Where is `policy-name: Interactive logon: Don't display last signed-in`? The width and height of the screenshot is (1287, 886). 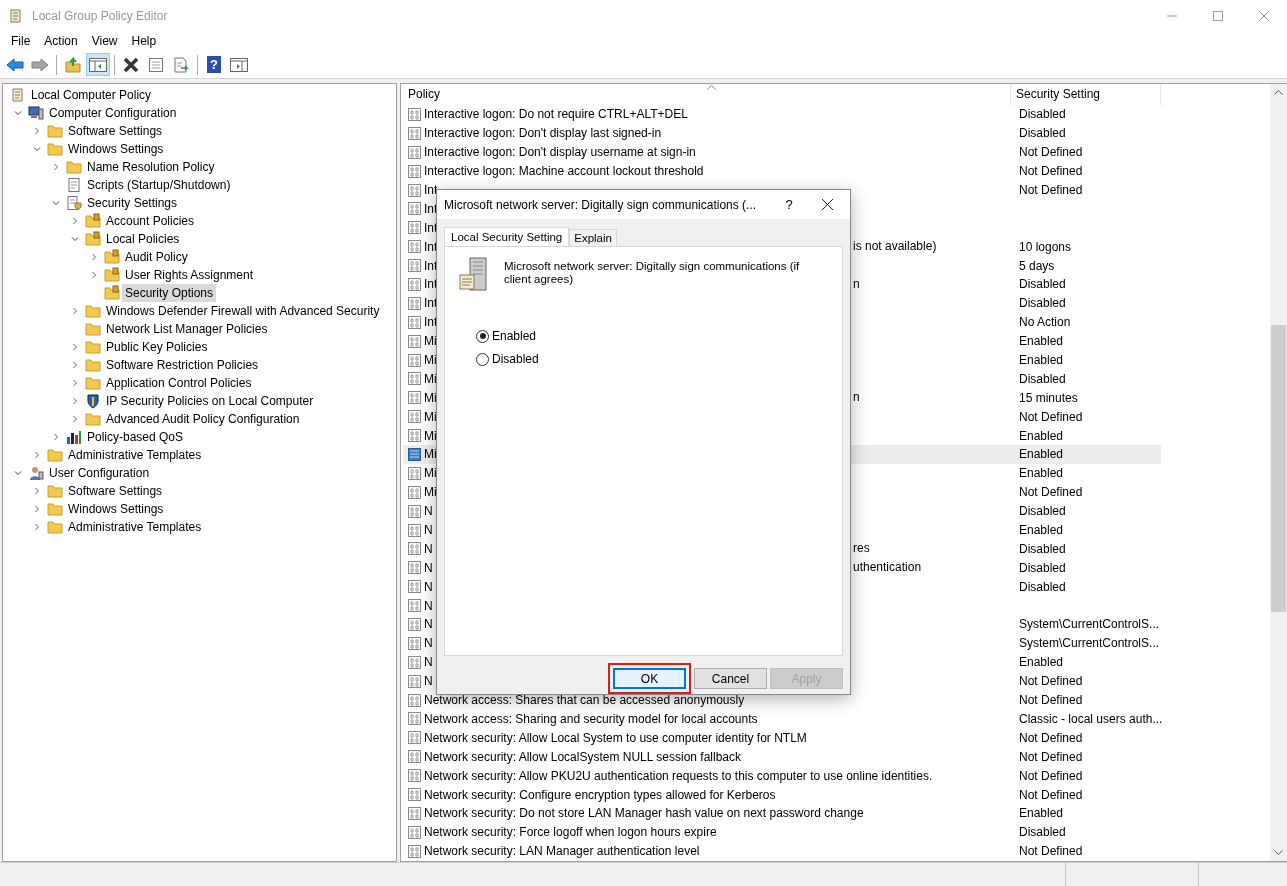 policy-name: Interactive logon: Don't display last signed-in is located at coordinates (543, 133).